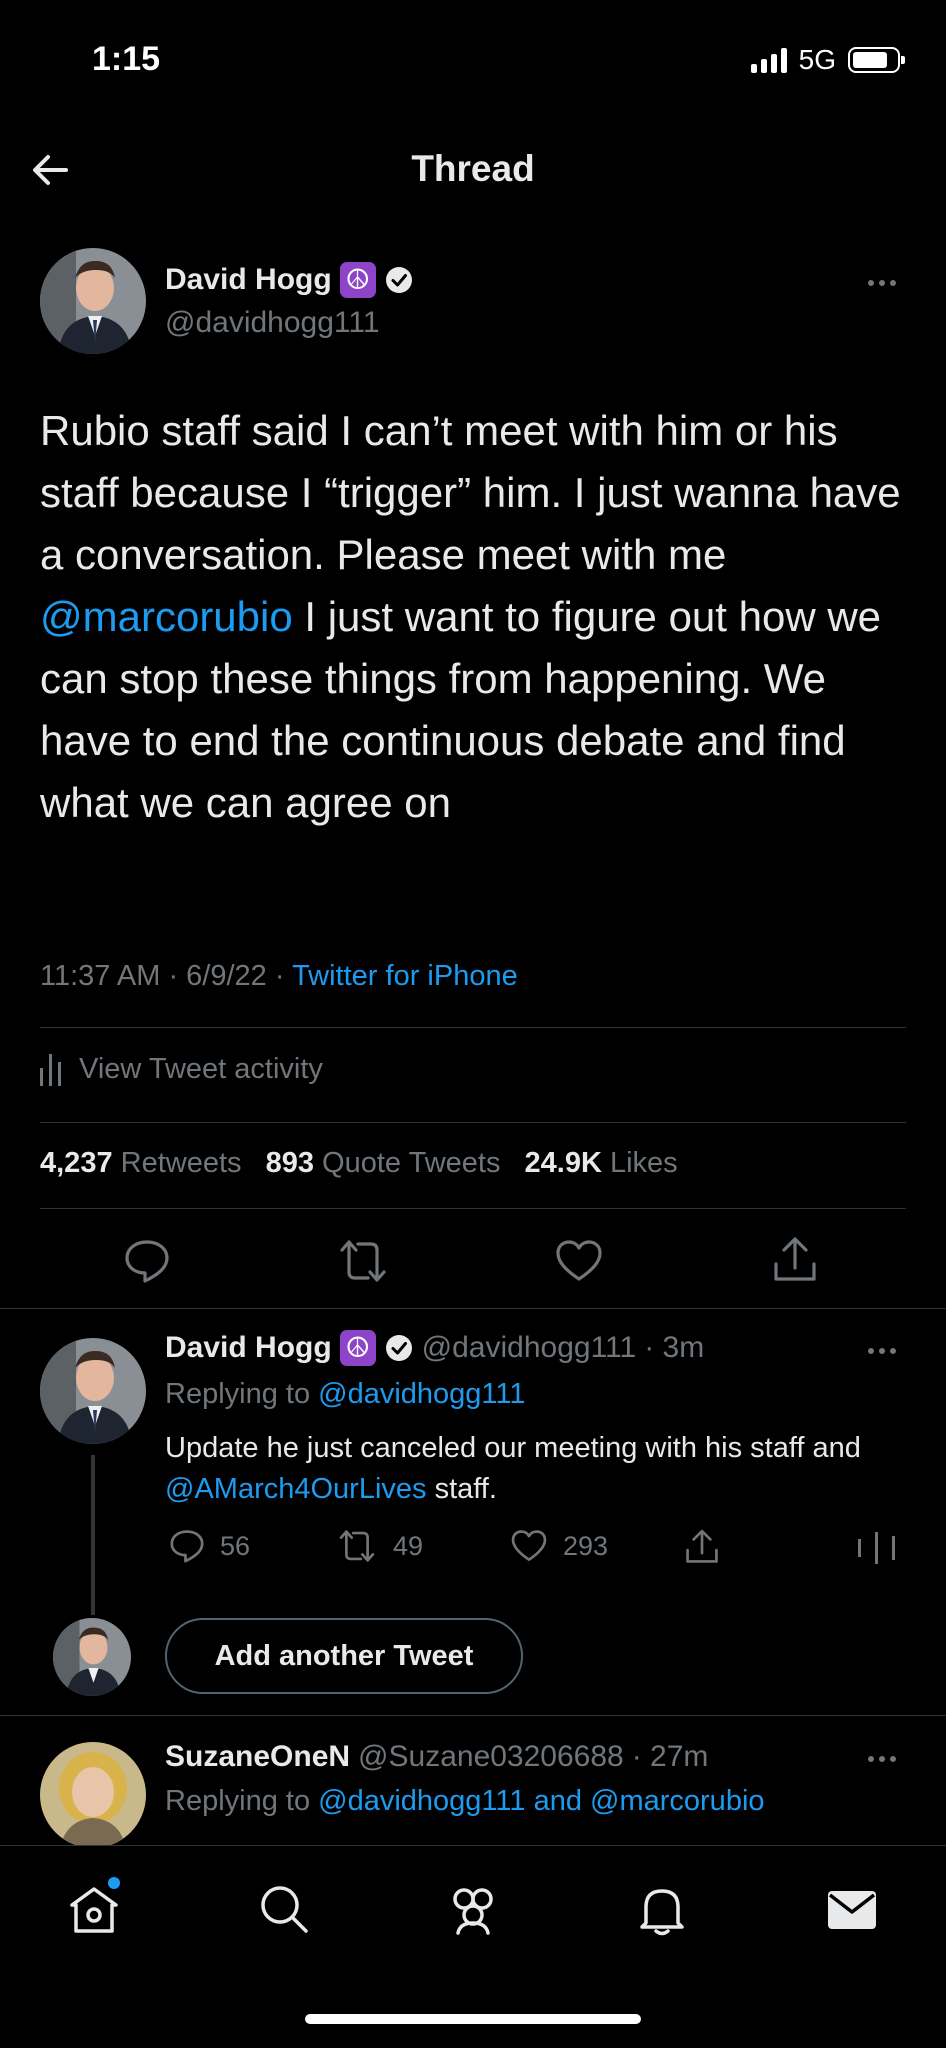 This screenshot has height=2048, width=946. Describe the element at coordinates (473, 1262) in the screenshot. I see `tweet-actions` at that location.